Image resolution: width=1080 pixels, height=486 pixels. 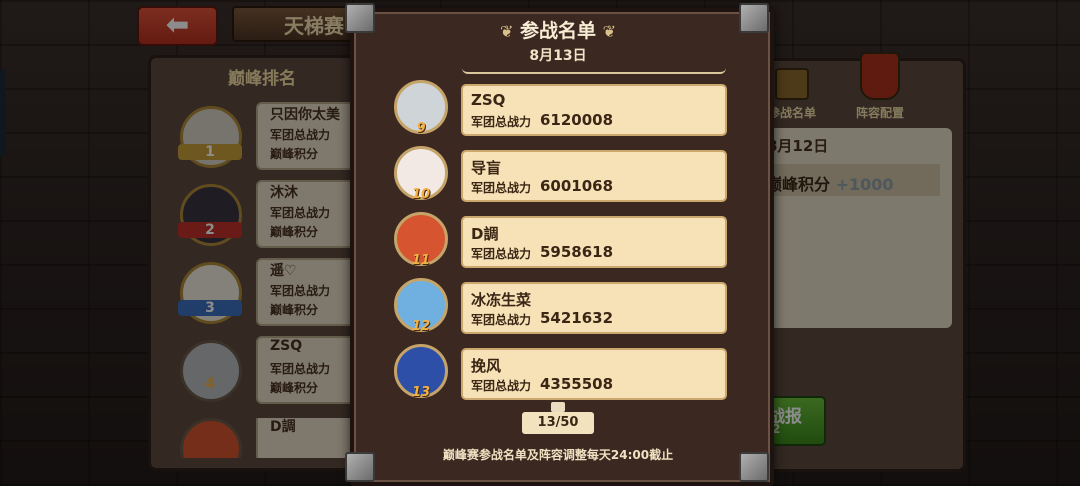 What do you see at coordinates (421, 392) in the screenshot?
I see `rank-number: 13` at bounding box center [421, 392].